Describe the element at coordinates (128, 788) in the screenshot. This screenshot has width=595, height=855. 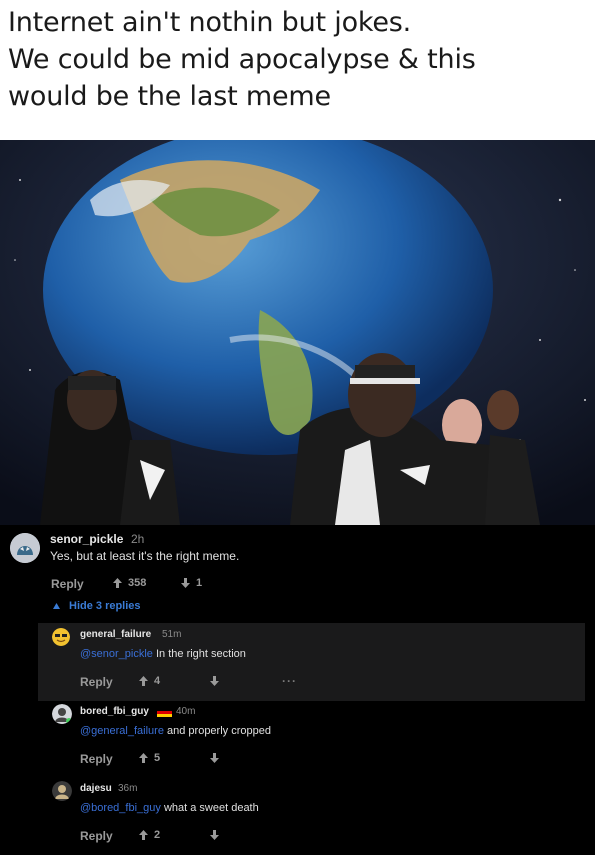
I see `reply-timestamp: 36m` at that location.